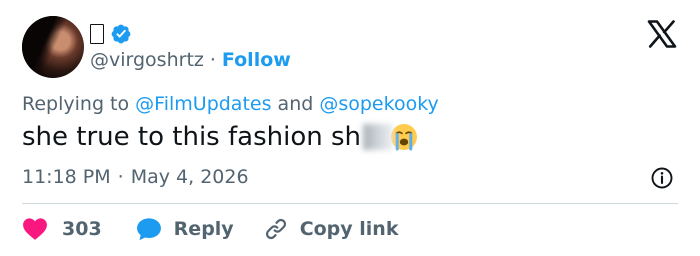  What do you see at coordinates (121, 34) in the screenshot?
I see `verified-badge-icon` at bounding box center [121, 34].